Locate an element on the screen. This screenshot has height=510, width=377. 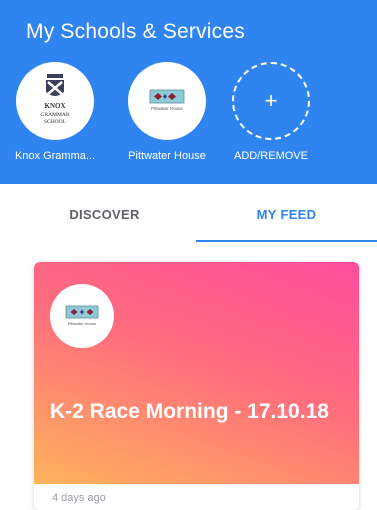
header-title: My Schools & Services is located at coordinates (135, 31).